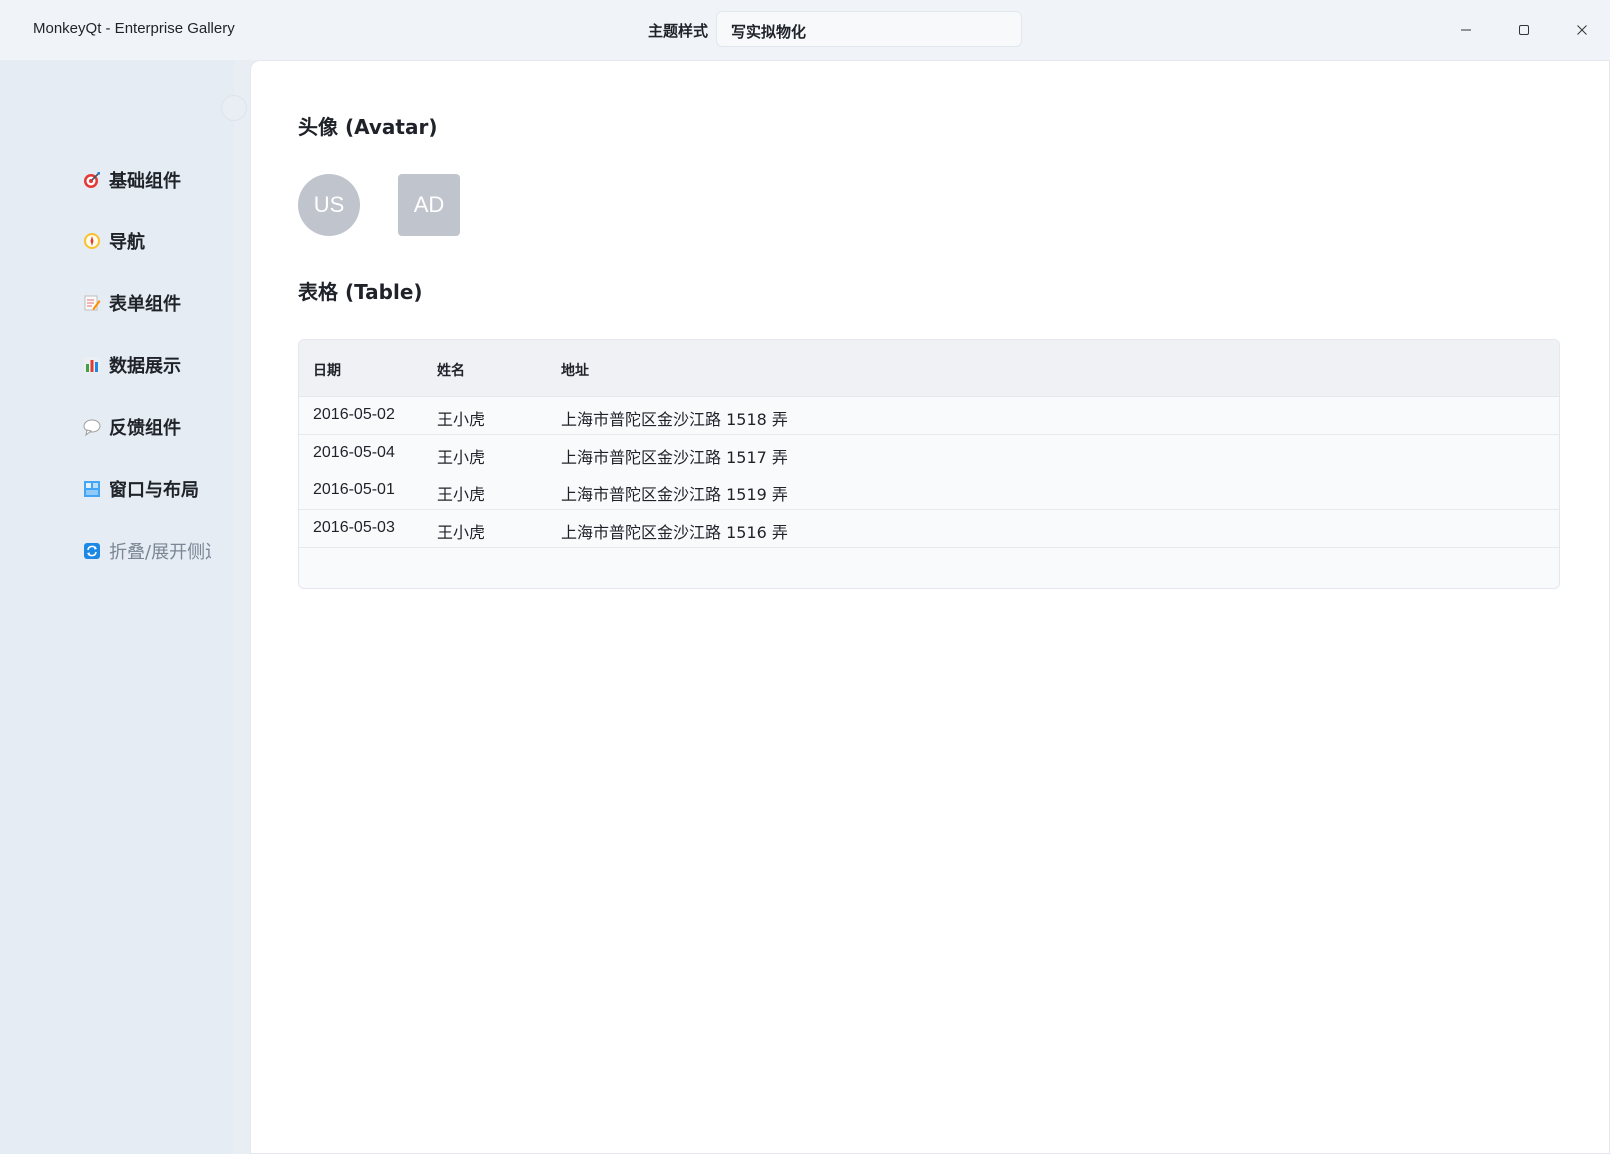 The height and width of the screenshot is (1154, 1610). I want to click on memo-icon, so click(92, 303).